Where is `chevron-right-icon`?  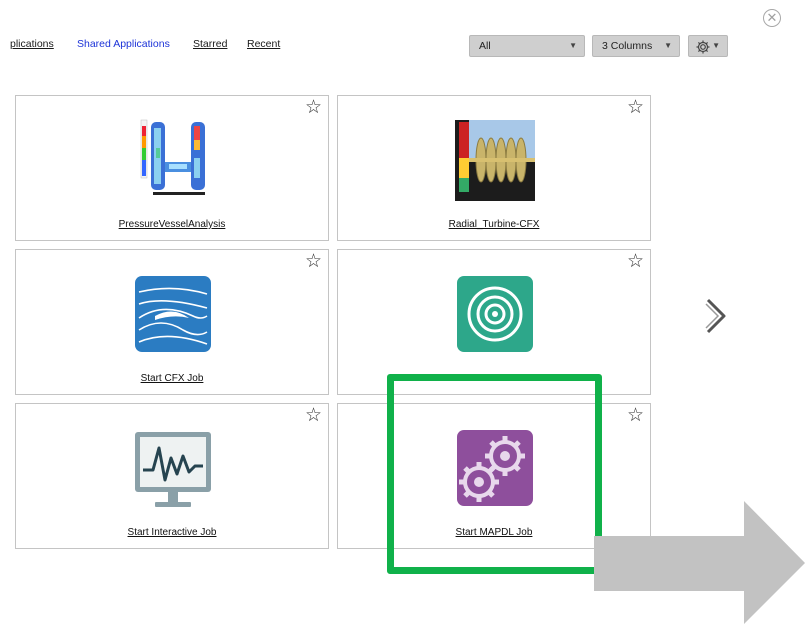 chevron-right-icon is located at coordinates (716, 316).